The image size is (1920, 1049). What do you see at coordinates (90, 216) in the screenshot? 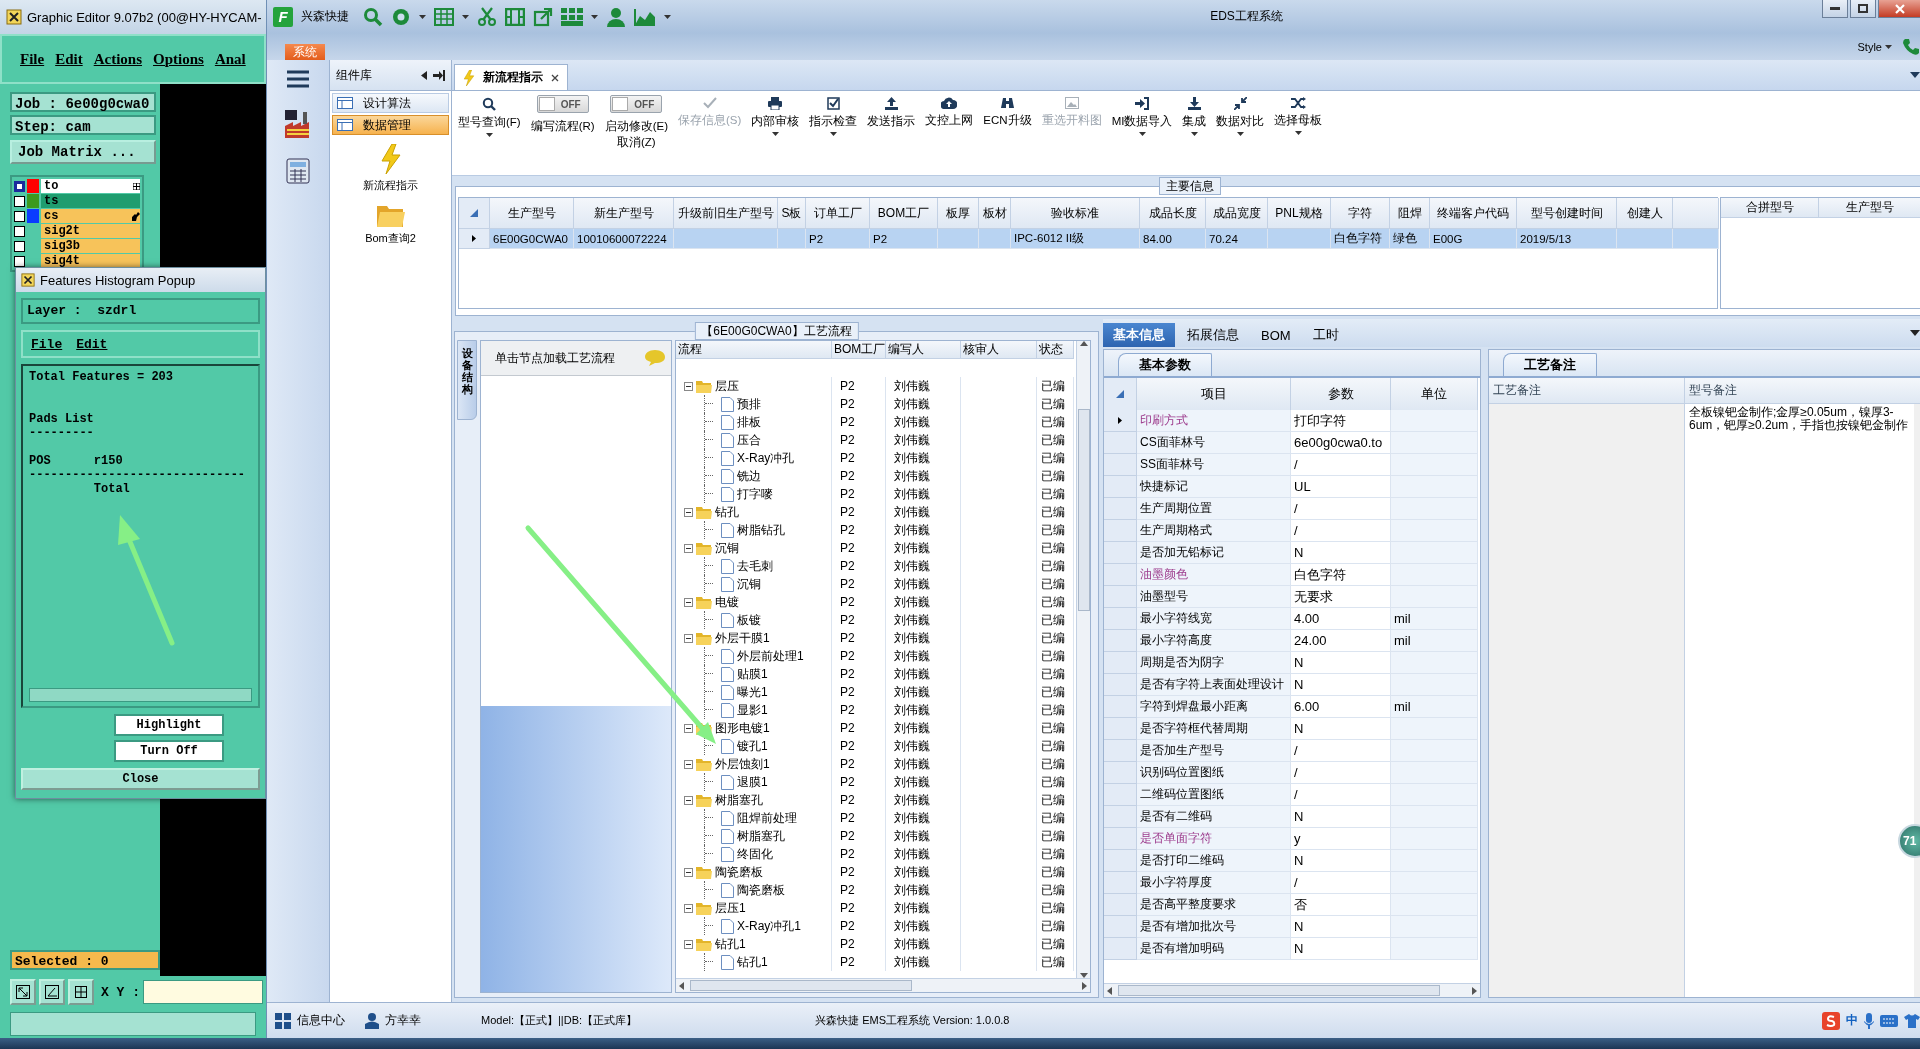
I see `layer-row: cs` at bounding box center [90, 216].